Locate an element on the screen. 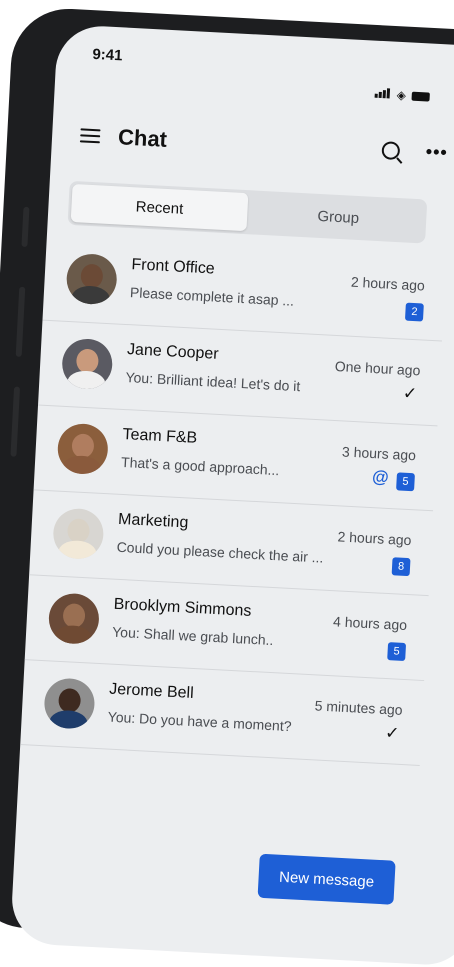 The image size is (454, 967). status-time: 9:41 is located at coordinates (107, 55).